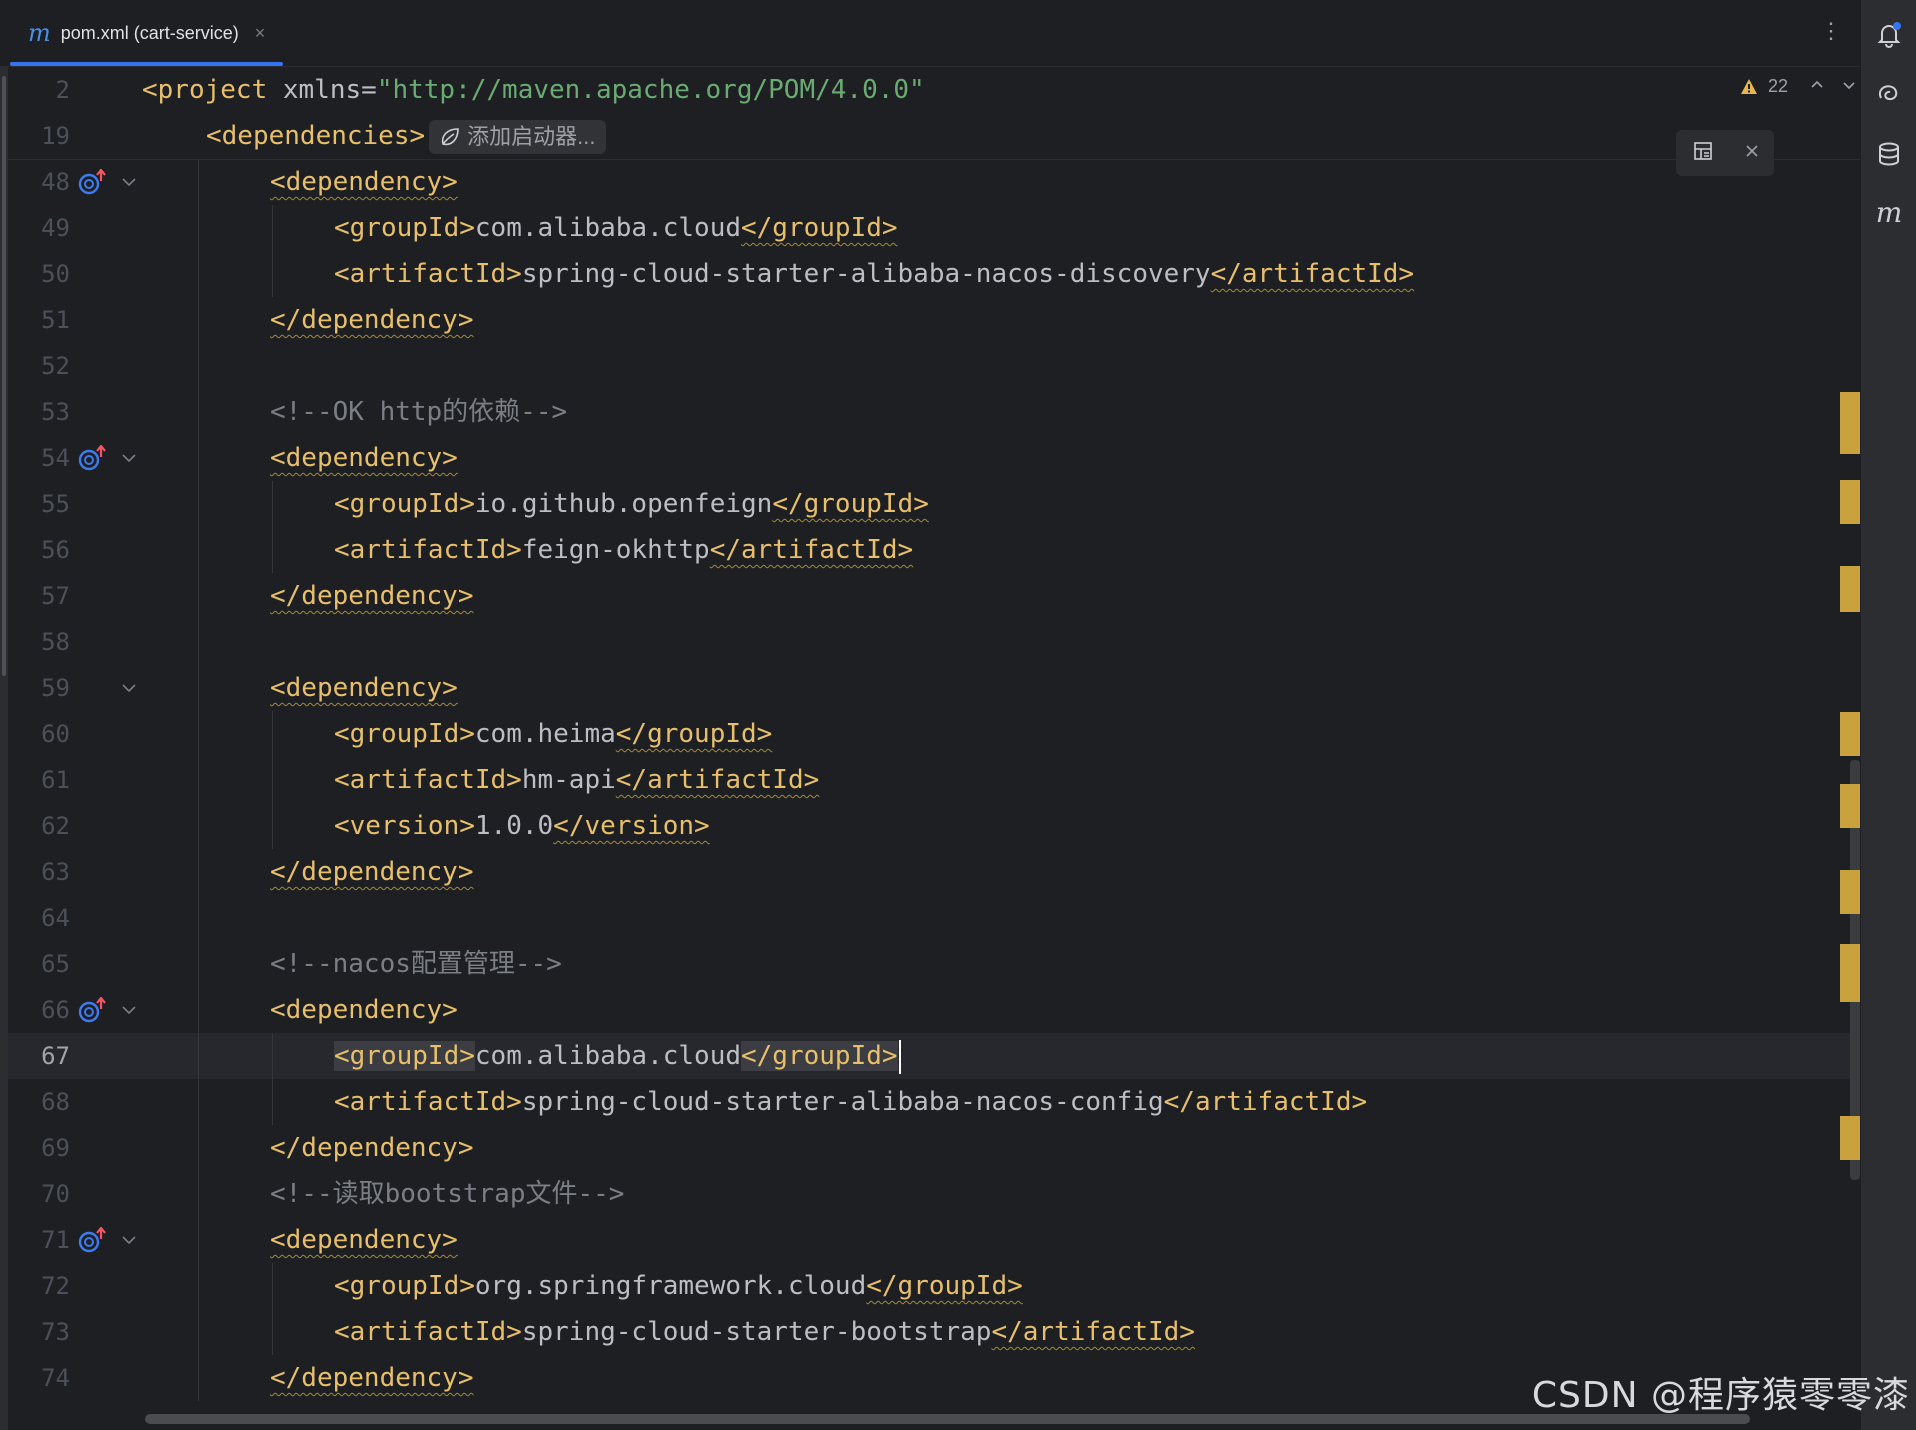 This screenshot has height=1430, width=1916. I want to click on close-icon: ×, so click(260, 33).